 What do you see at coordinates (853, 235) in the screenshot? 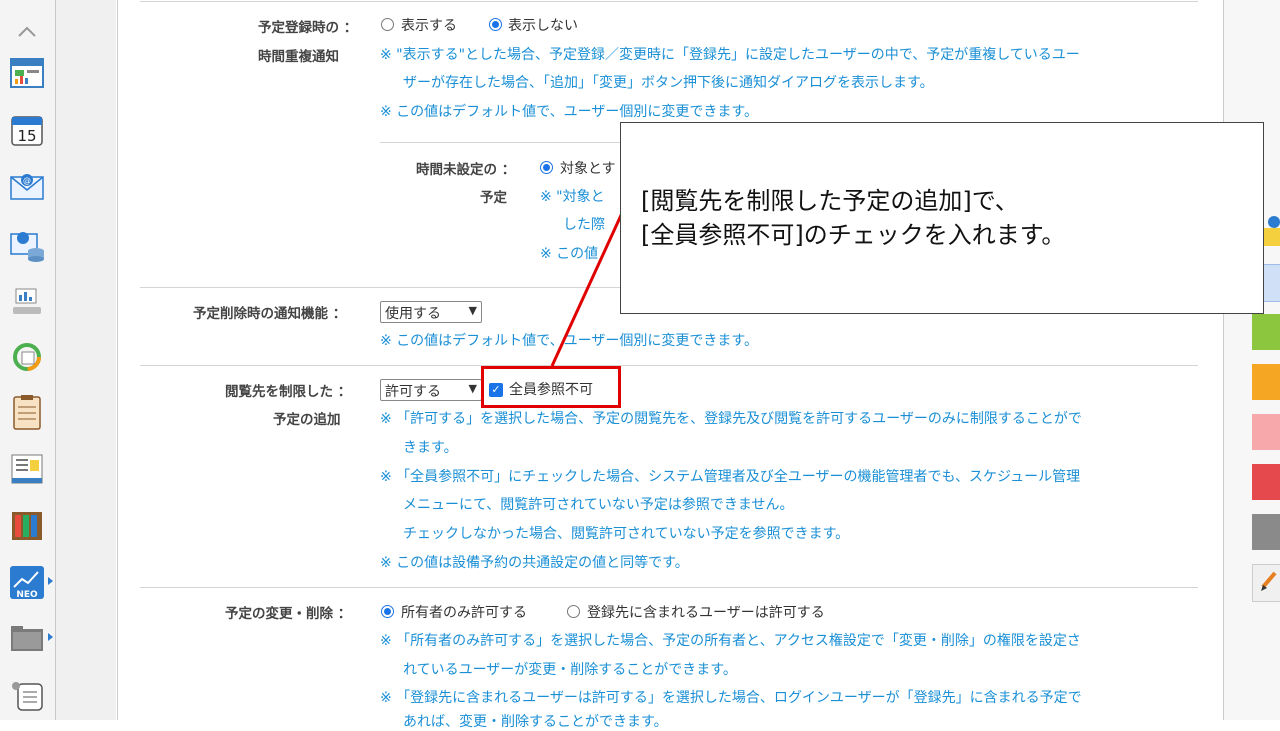
I see `callout-line-2: [全員参照不可]のチェックを入れます。` at bounding box center [853, 235].